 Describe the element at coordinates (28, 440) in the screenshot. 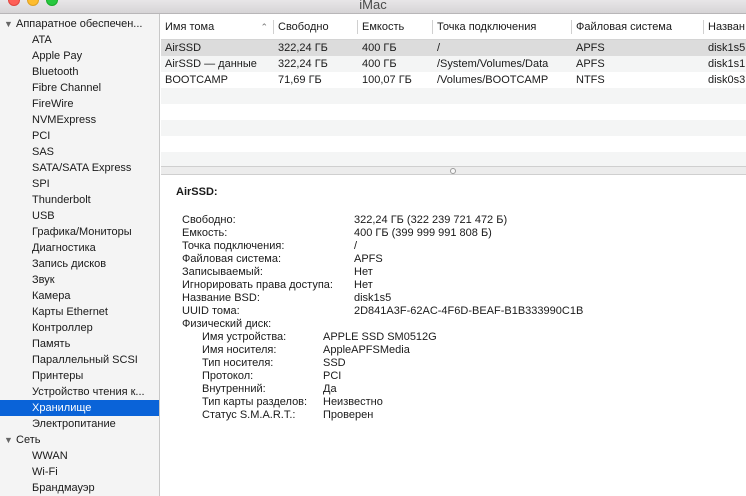

I see `sidebar-item-label: Сеть` at that location.